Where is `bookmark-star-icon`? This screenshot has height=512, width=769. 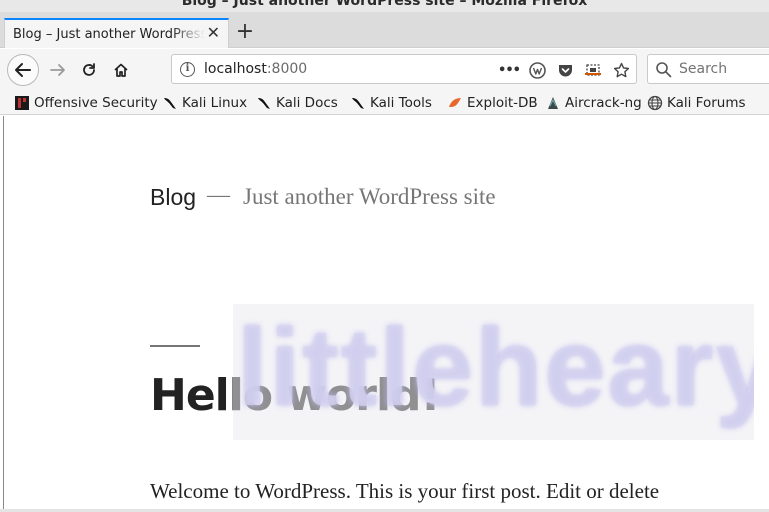 bookmark-star-icon is located at coordinates (621, 70).